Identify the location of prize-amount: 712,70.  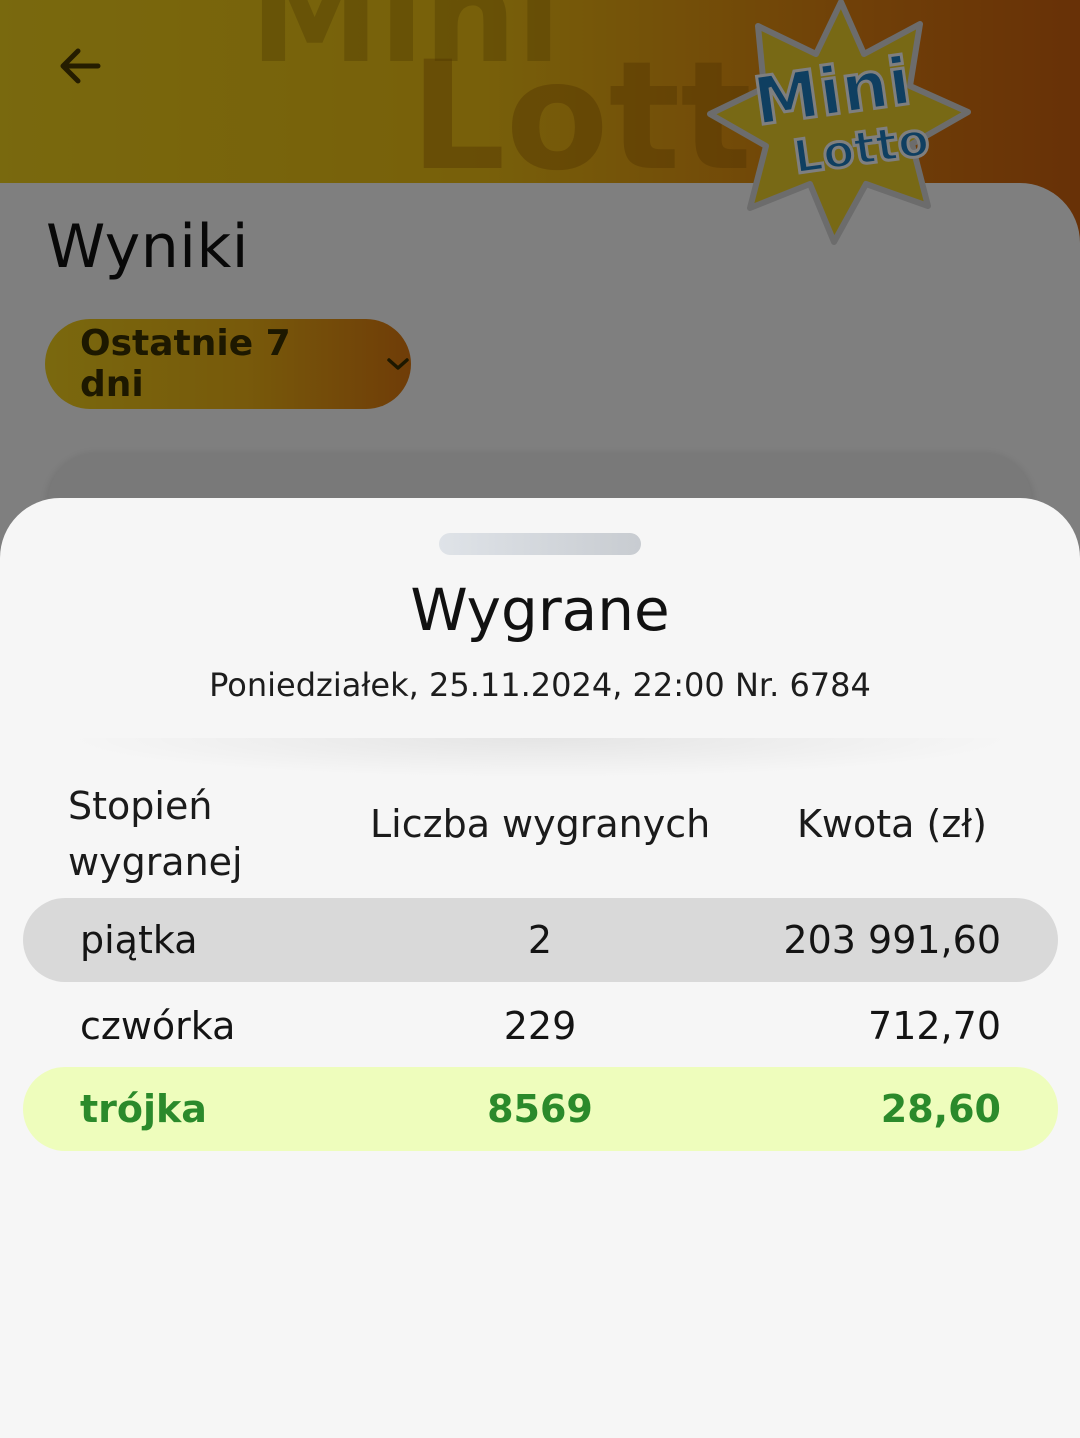
(934, 1026).